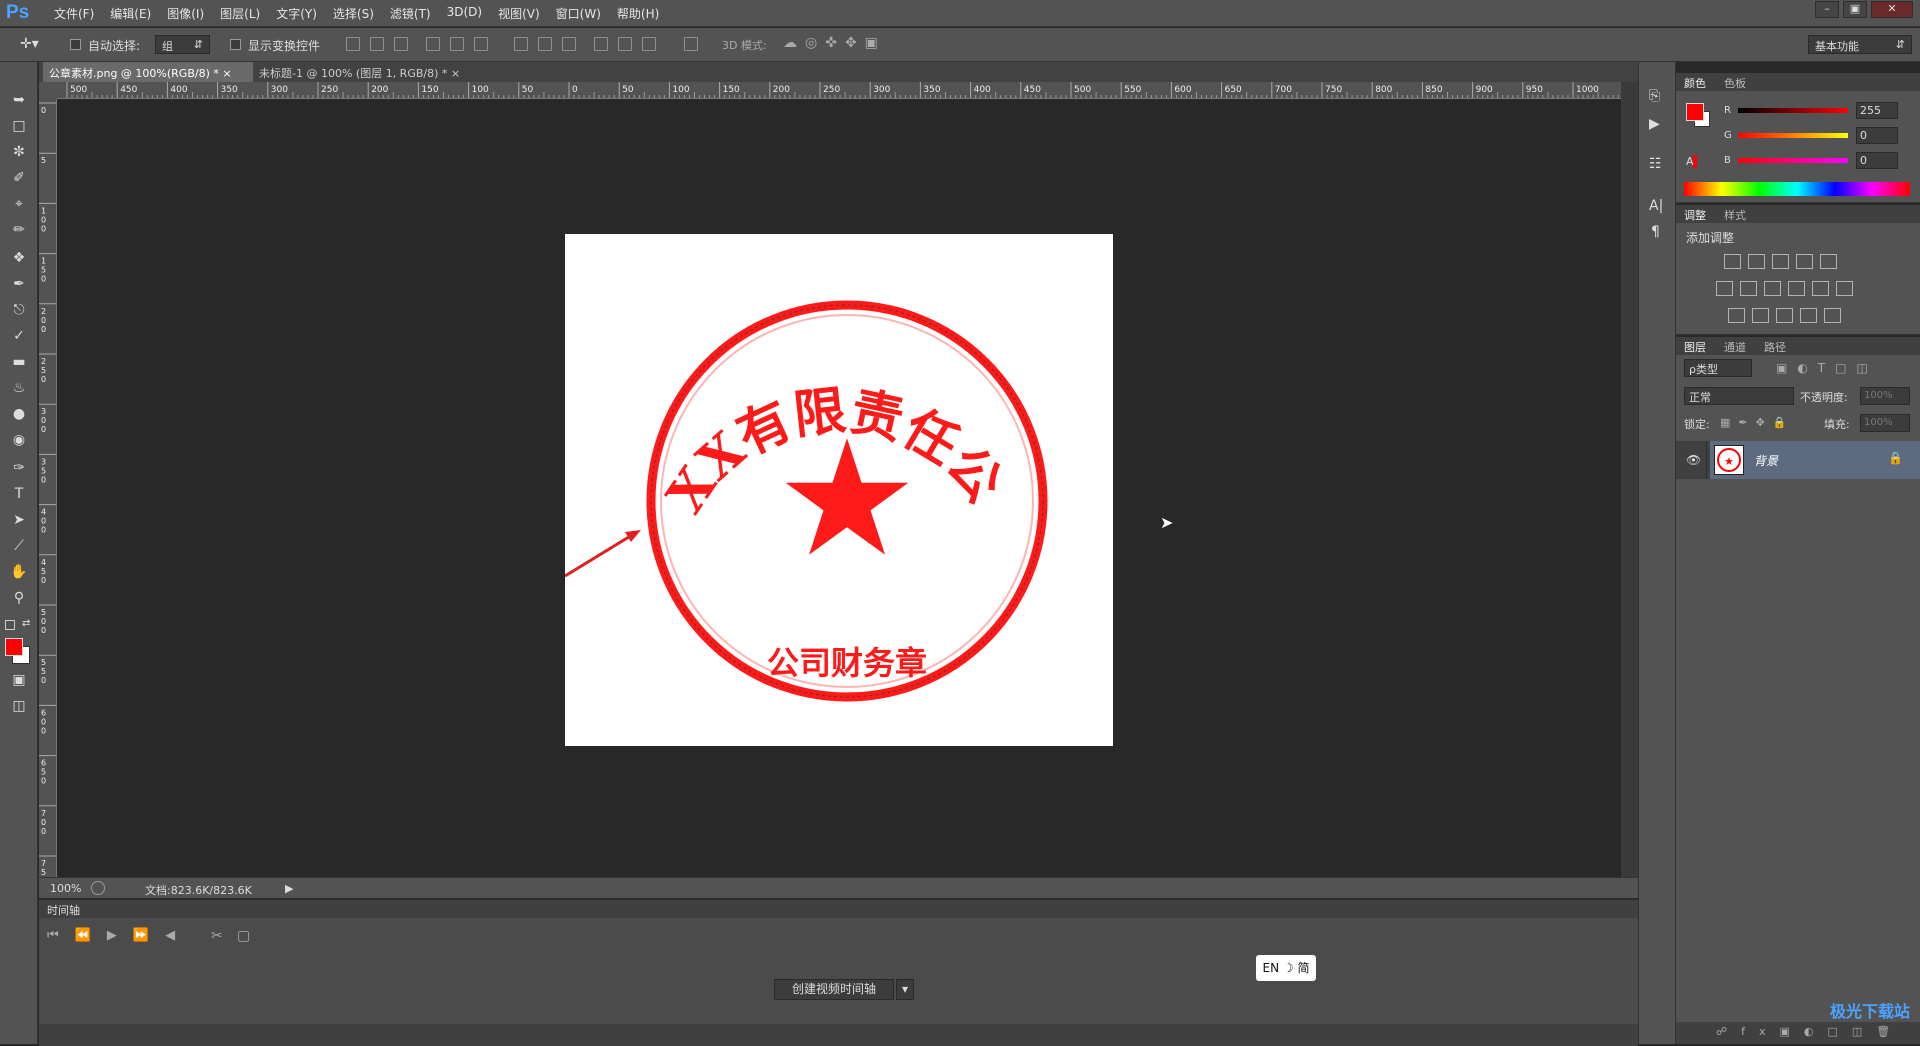  Describe the element at coordinates (1820, 288) in the screenshot. I see `channel-mixer-icon` at that location.